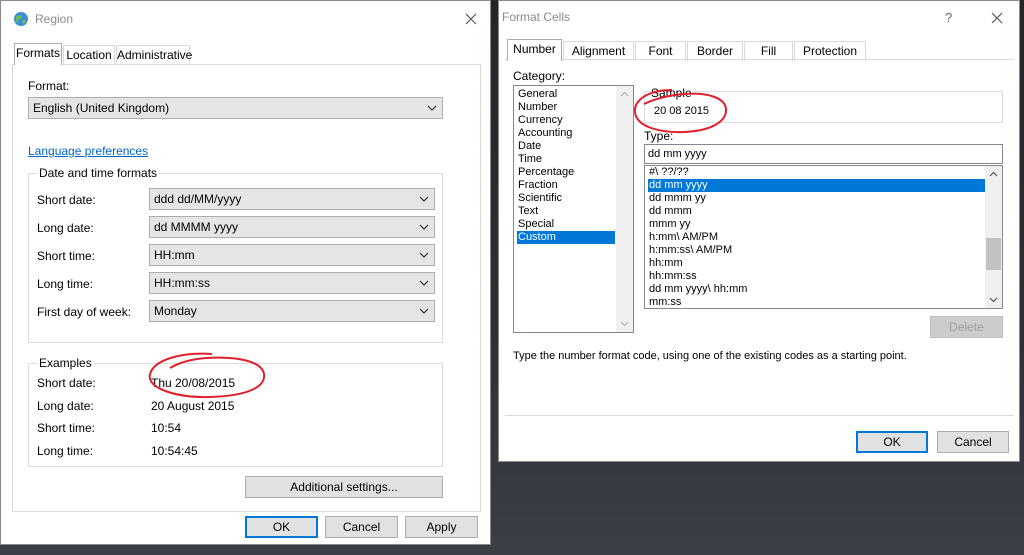 The height and width of the screenshot is (555, 1024). Describe the element at coordinates (537, 94) in the screenshot. I see `category-item: General` at that location.